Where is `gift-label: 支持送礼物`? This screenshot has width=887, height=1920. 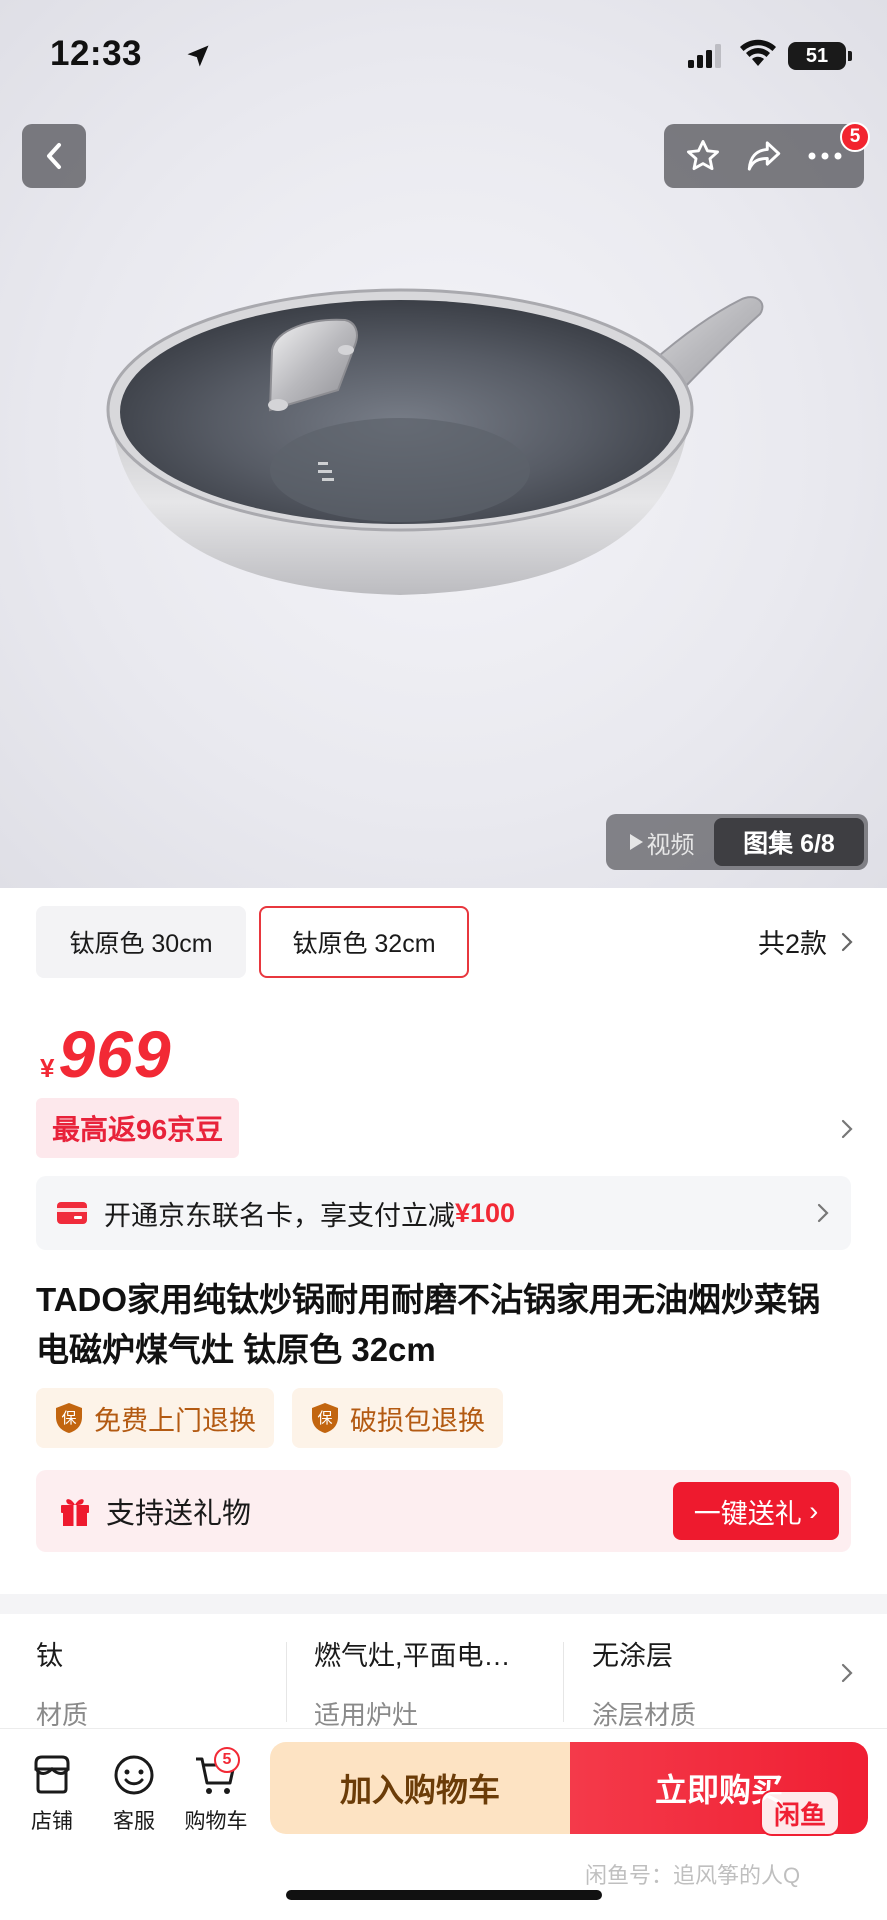 gift-label: 支持送礼物 is located at coordinates (179, 1514).